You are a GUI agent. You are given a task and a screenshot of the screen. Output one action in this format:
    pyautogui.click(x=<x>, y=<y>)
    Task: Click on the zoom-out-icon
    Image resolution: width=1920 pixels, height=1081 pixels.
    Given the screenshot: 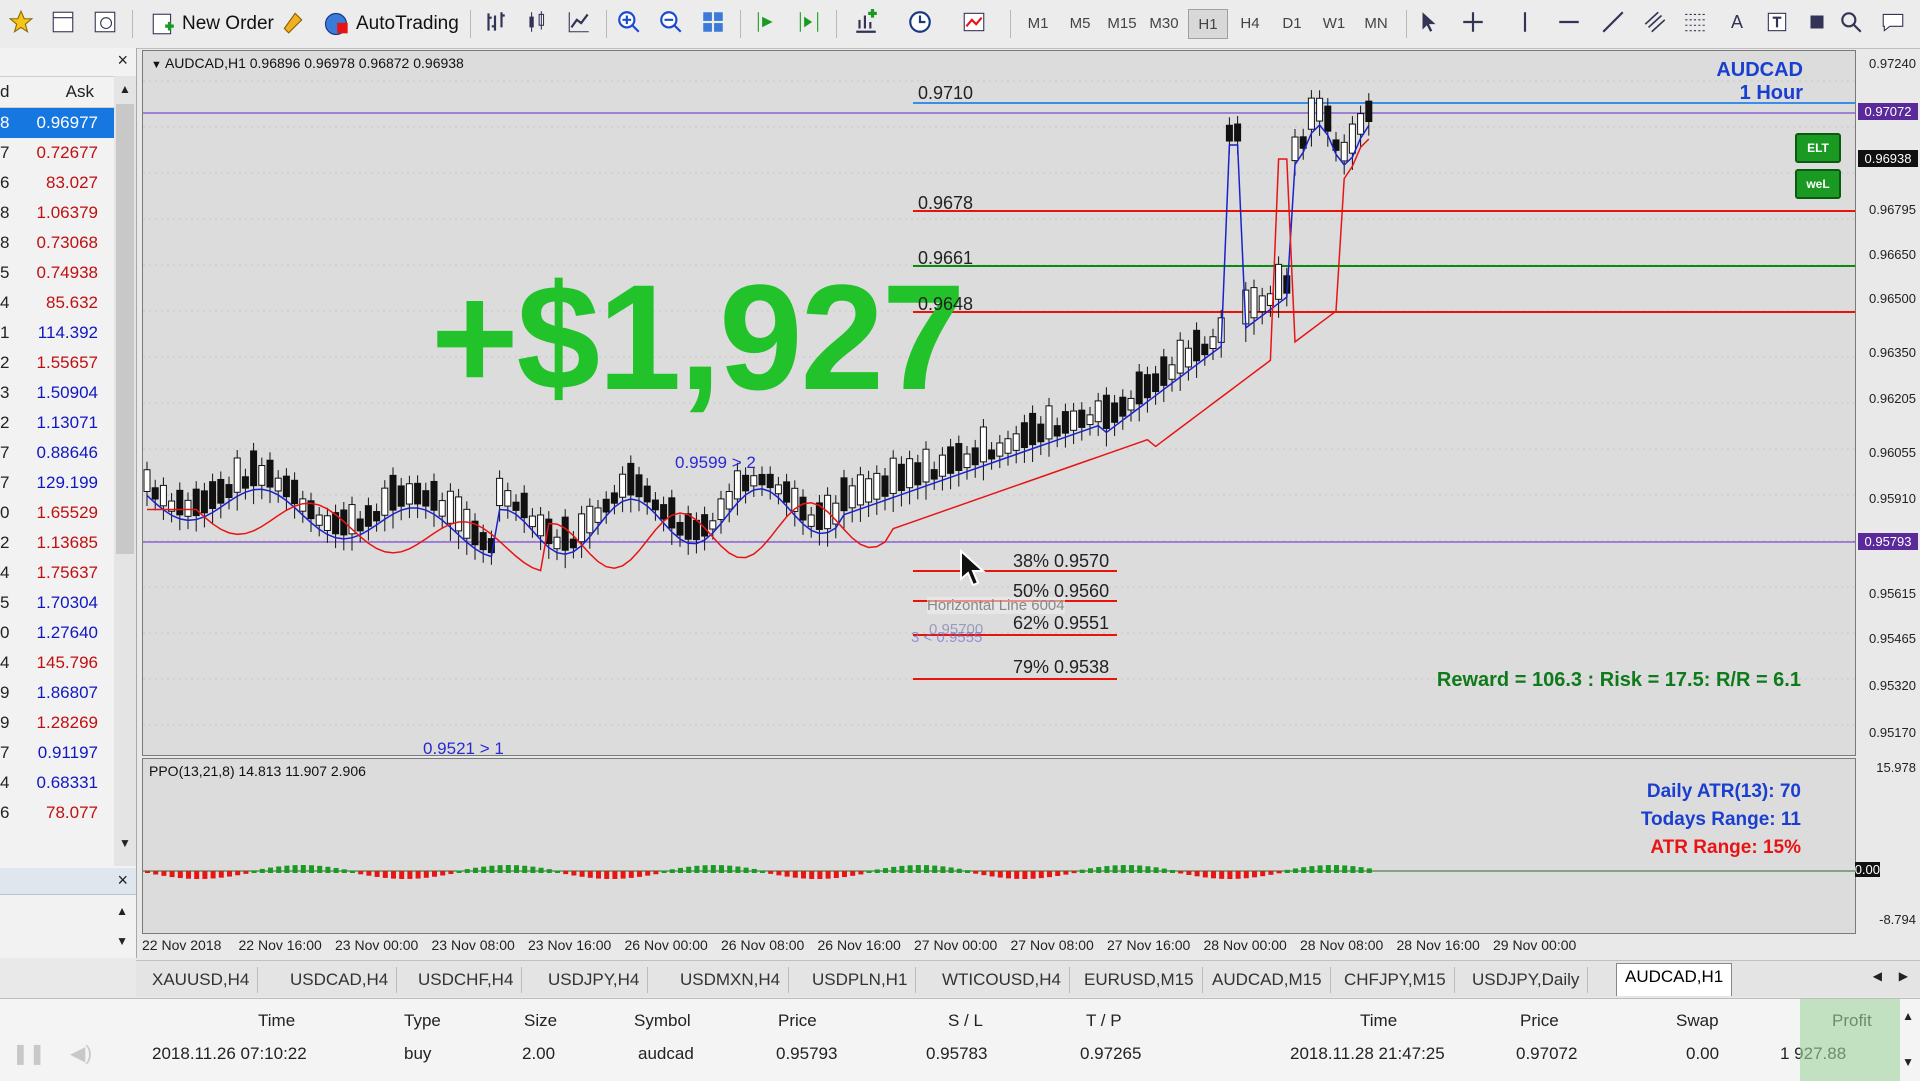 What is the action you would take?
    pyautogui.click(x=671, y=22)
    